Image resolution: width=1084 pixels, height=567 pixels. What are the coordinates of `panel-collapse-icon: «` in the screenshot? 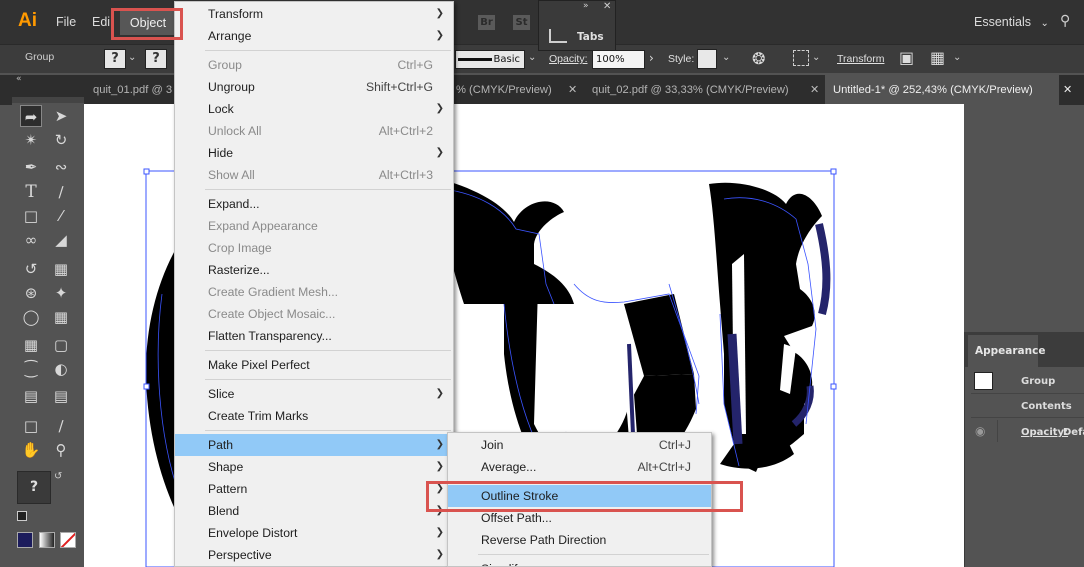 It's located at (19, 79).